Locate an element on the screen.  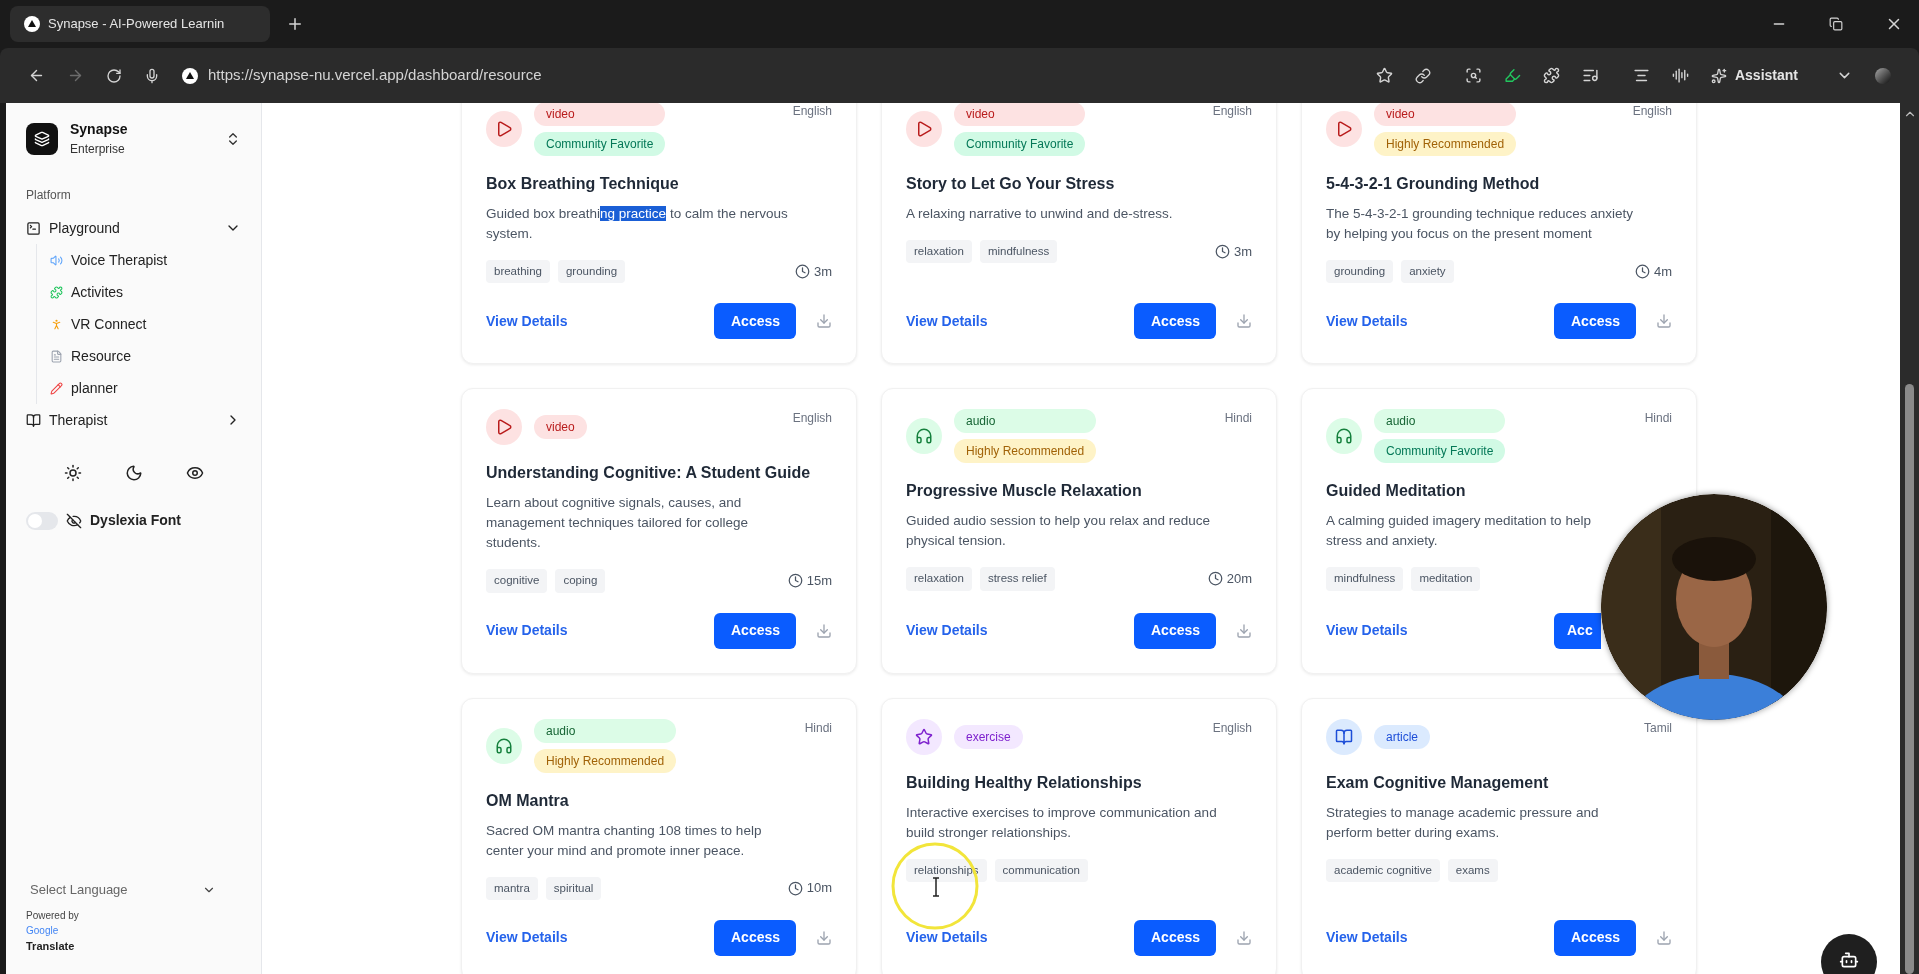
scrollbar-thumb is located at coordinates (1909, 679).